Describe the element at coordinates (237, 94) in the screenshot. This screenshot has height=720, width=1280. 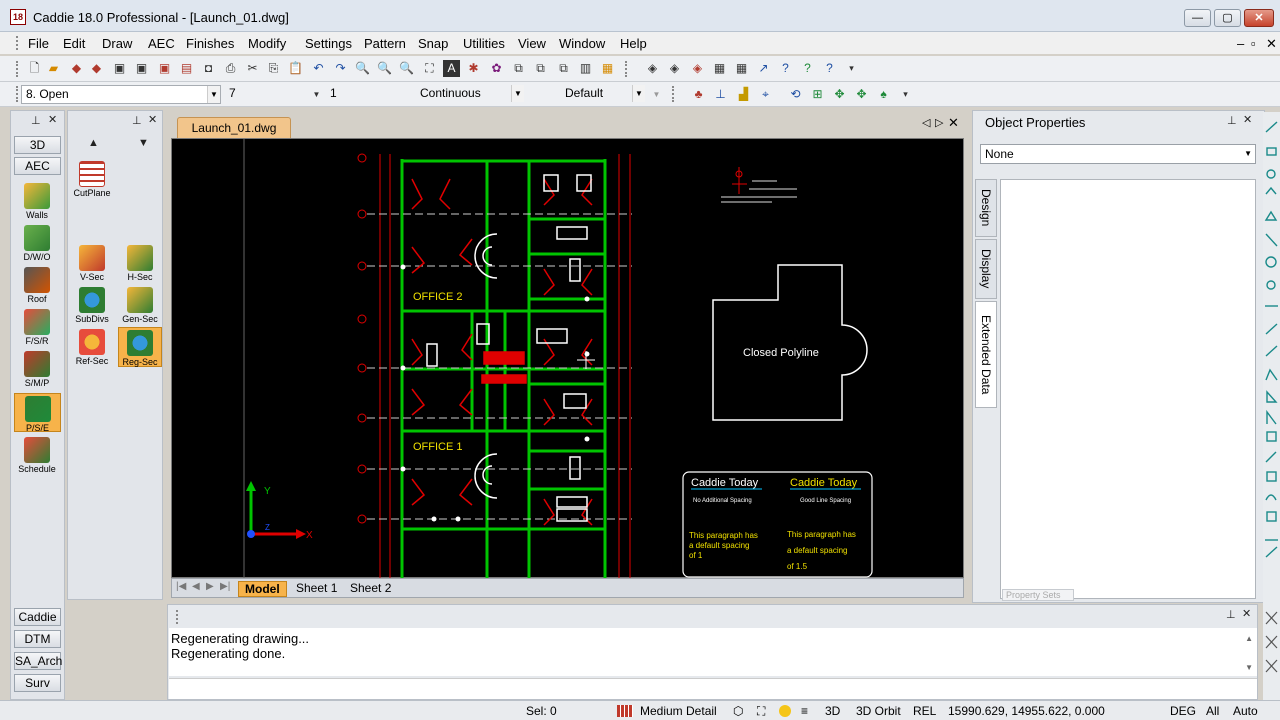
I see `color-select: 7` at that location.